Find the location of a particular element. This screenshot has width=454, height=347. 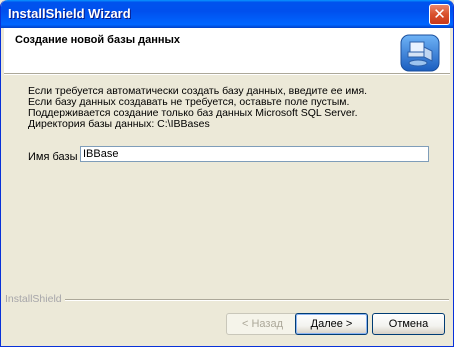

close-button: ✕ is located at coordinates (439, 14).